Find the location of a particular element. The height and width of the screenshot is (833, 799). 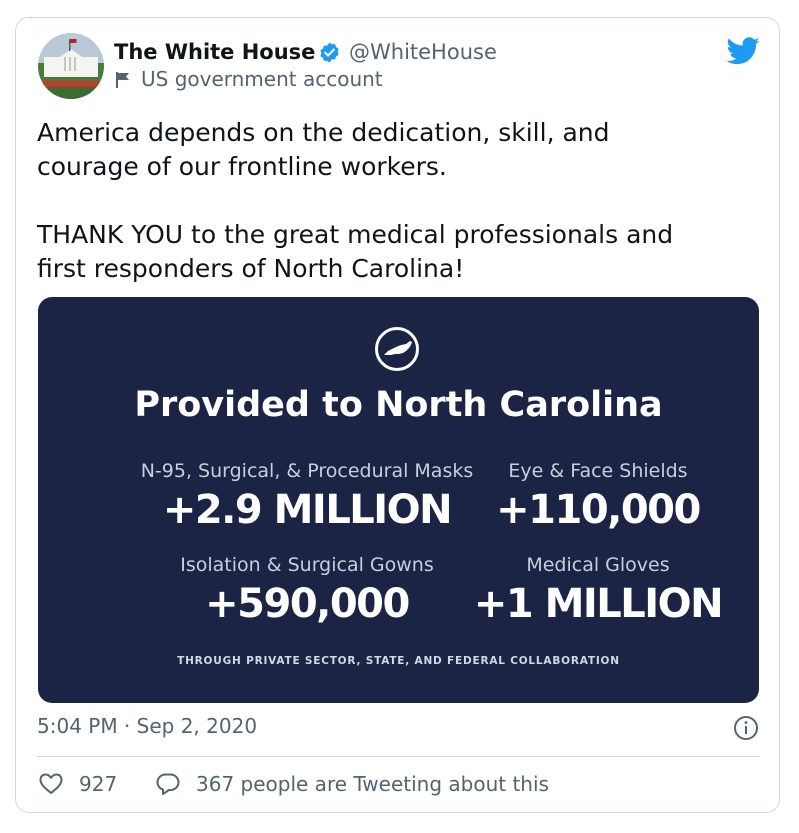

verified-badge-icon is located at coordinates (329, 52).